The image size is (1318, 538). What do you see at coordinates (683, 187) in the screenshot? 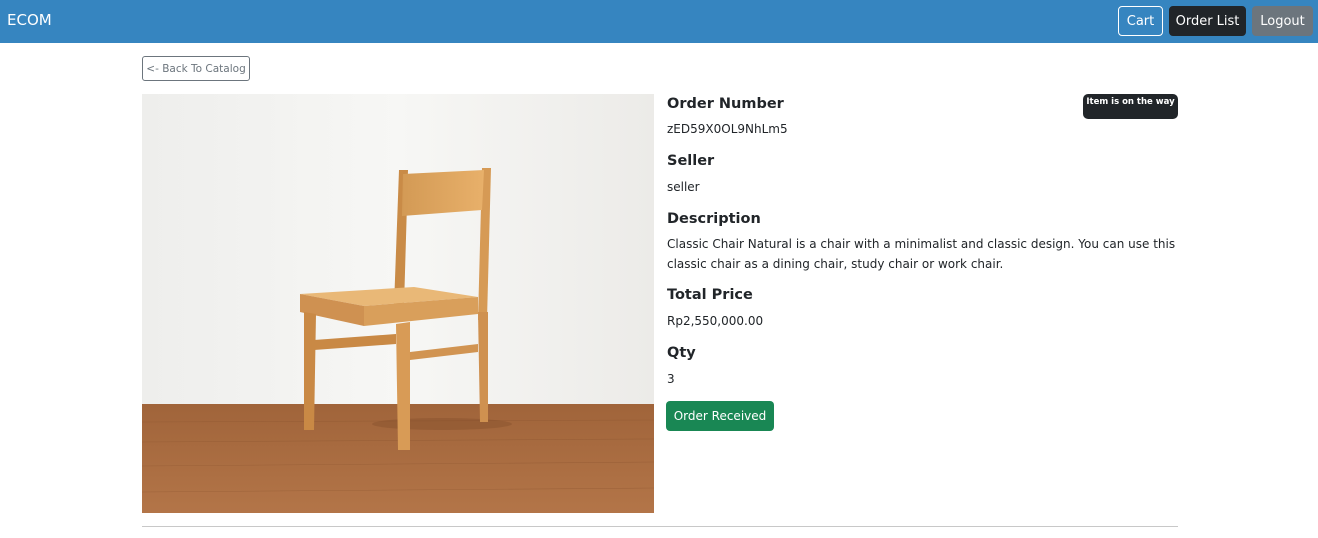
I see `seller-value: seller` at bounding box center [683, 187].